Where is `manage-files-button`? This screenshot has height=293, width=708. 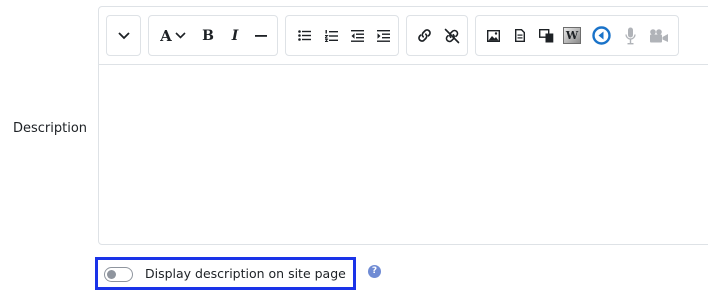 manage-files-button is located at coordinates (546, 35).